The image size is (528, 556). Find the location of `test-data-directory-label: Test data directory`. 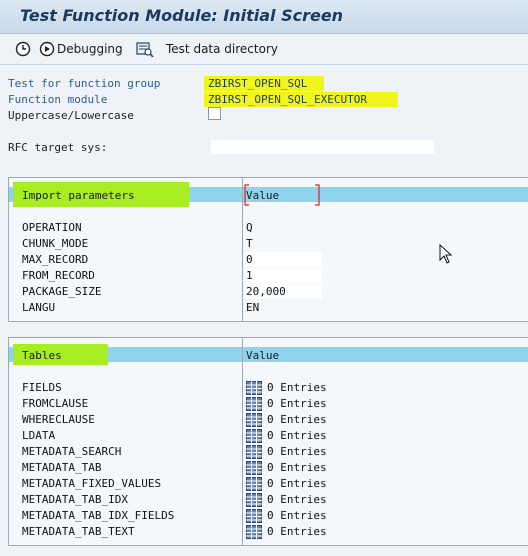

test-data-directory-label: Test data directory is located at coordinates (222, 49).